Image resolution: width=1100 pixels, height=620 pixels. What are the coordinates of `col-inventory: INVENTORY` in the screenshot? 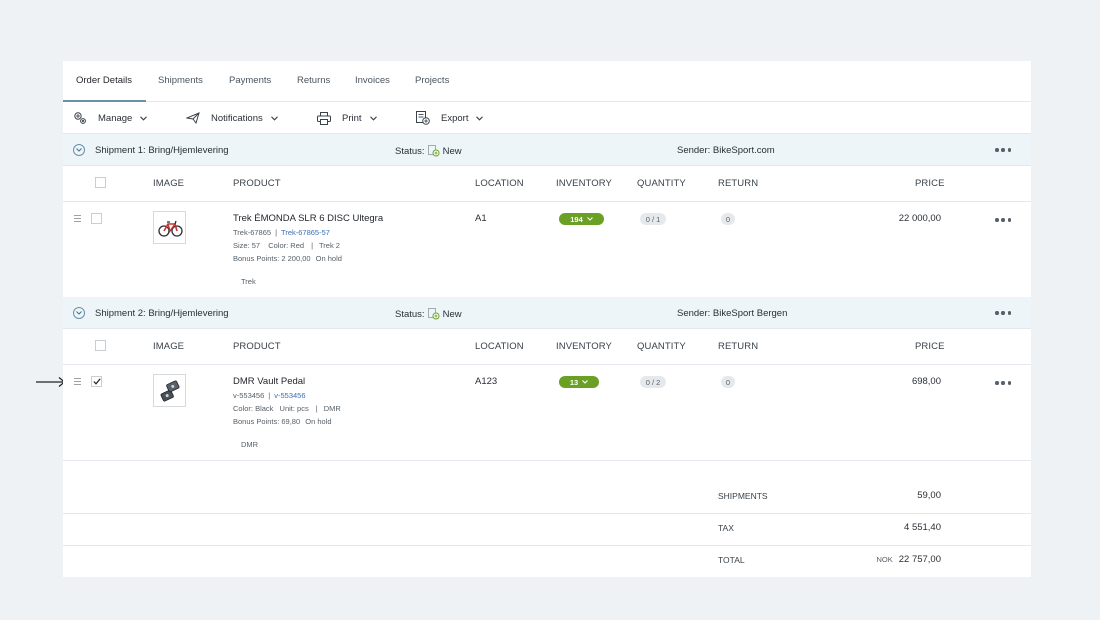 It's located at (584, 346).